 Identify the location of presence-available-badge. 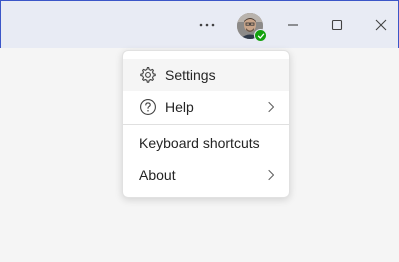
(260, 35).